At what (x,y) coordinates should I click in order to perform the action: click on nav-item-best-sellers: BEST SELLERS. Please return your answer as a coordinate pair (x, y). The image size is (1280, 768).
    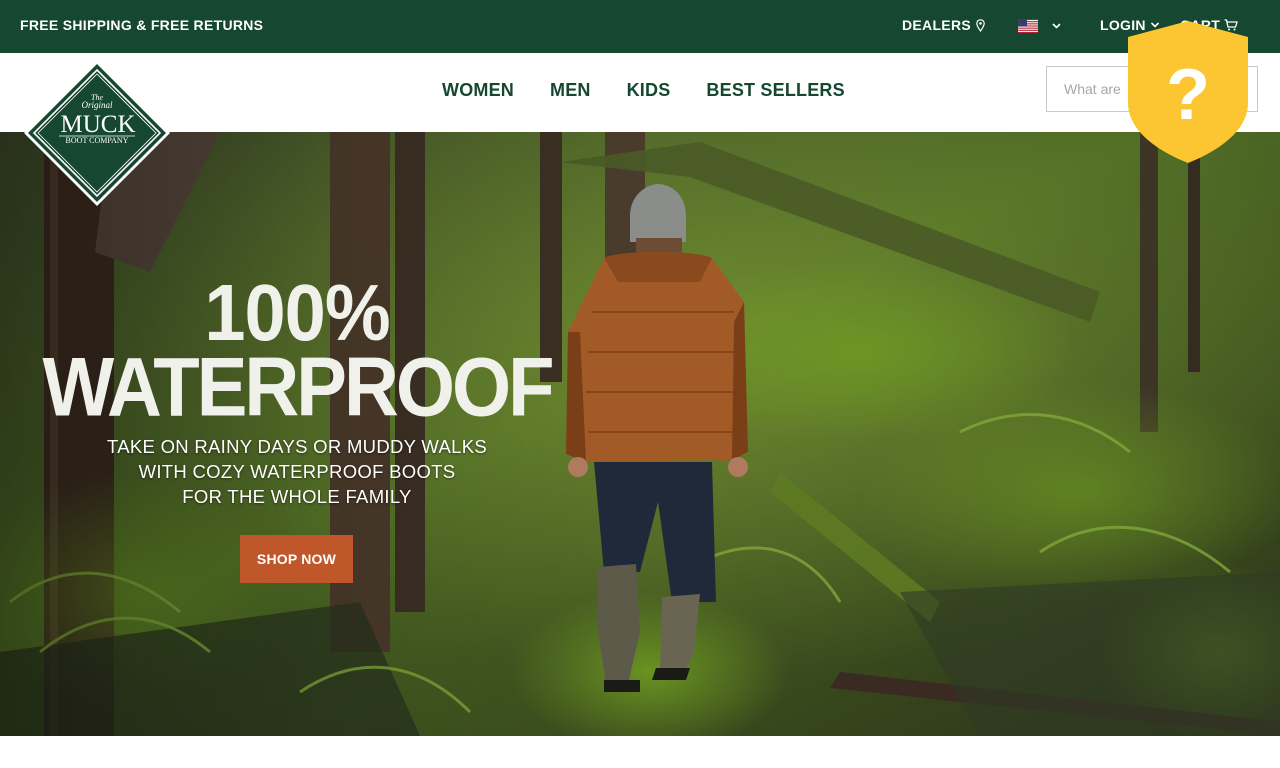
    Looking at the image, I should click on (775, 90).